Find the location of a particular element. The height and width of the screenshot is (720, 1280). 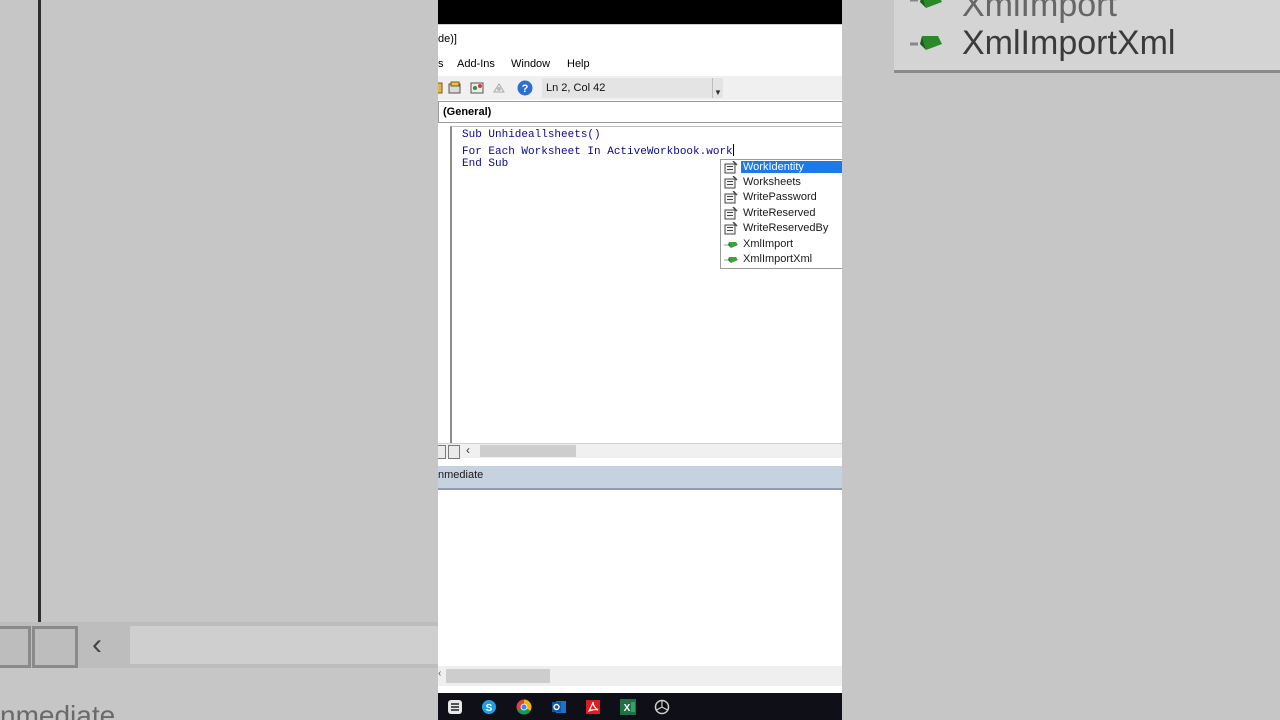

immediate-window-title: nmediate is located at coordinates (640, 478).